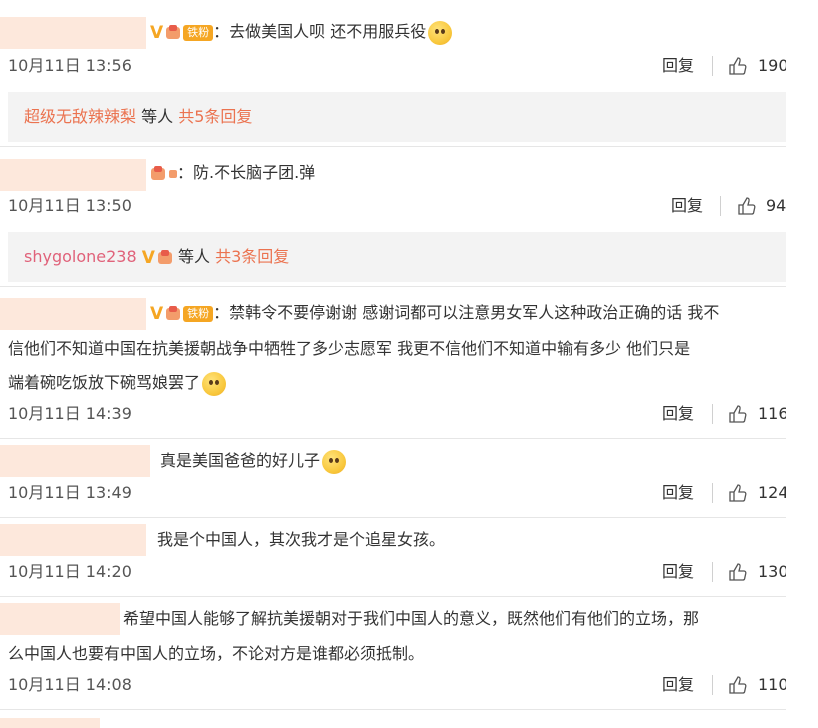 This screenshot has width=818, height=728. I want to click on comment-line: 我是个中国人，其次我才是个追星女孩。, so click(301, 540).